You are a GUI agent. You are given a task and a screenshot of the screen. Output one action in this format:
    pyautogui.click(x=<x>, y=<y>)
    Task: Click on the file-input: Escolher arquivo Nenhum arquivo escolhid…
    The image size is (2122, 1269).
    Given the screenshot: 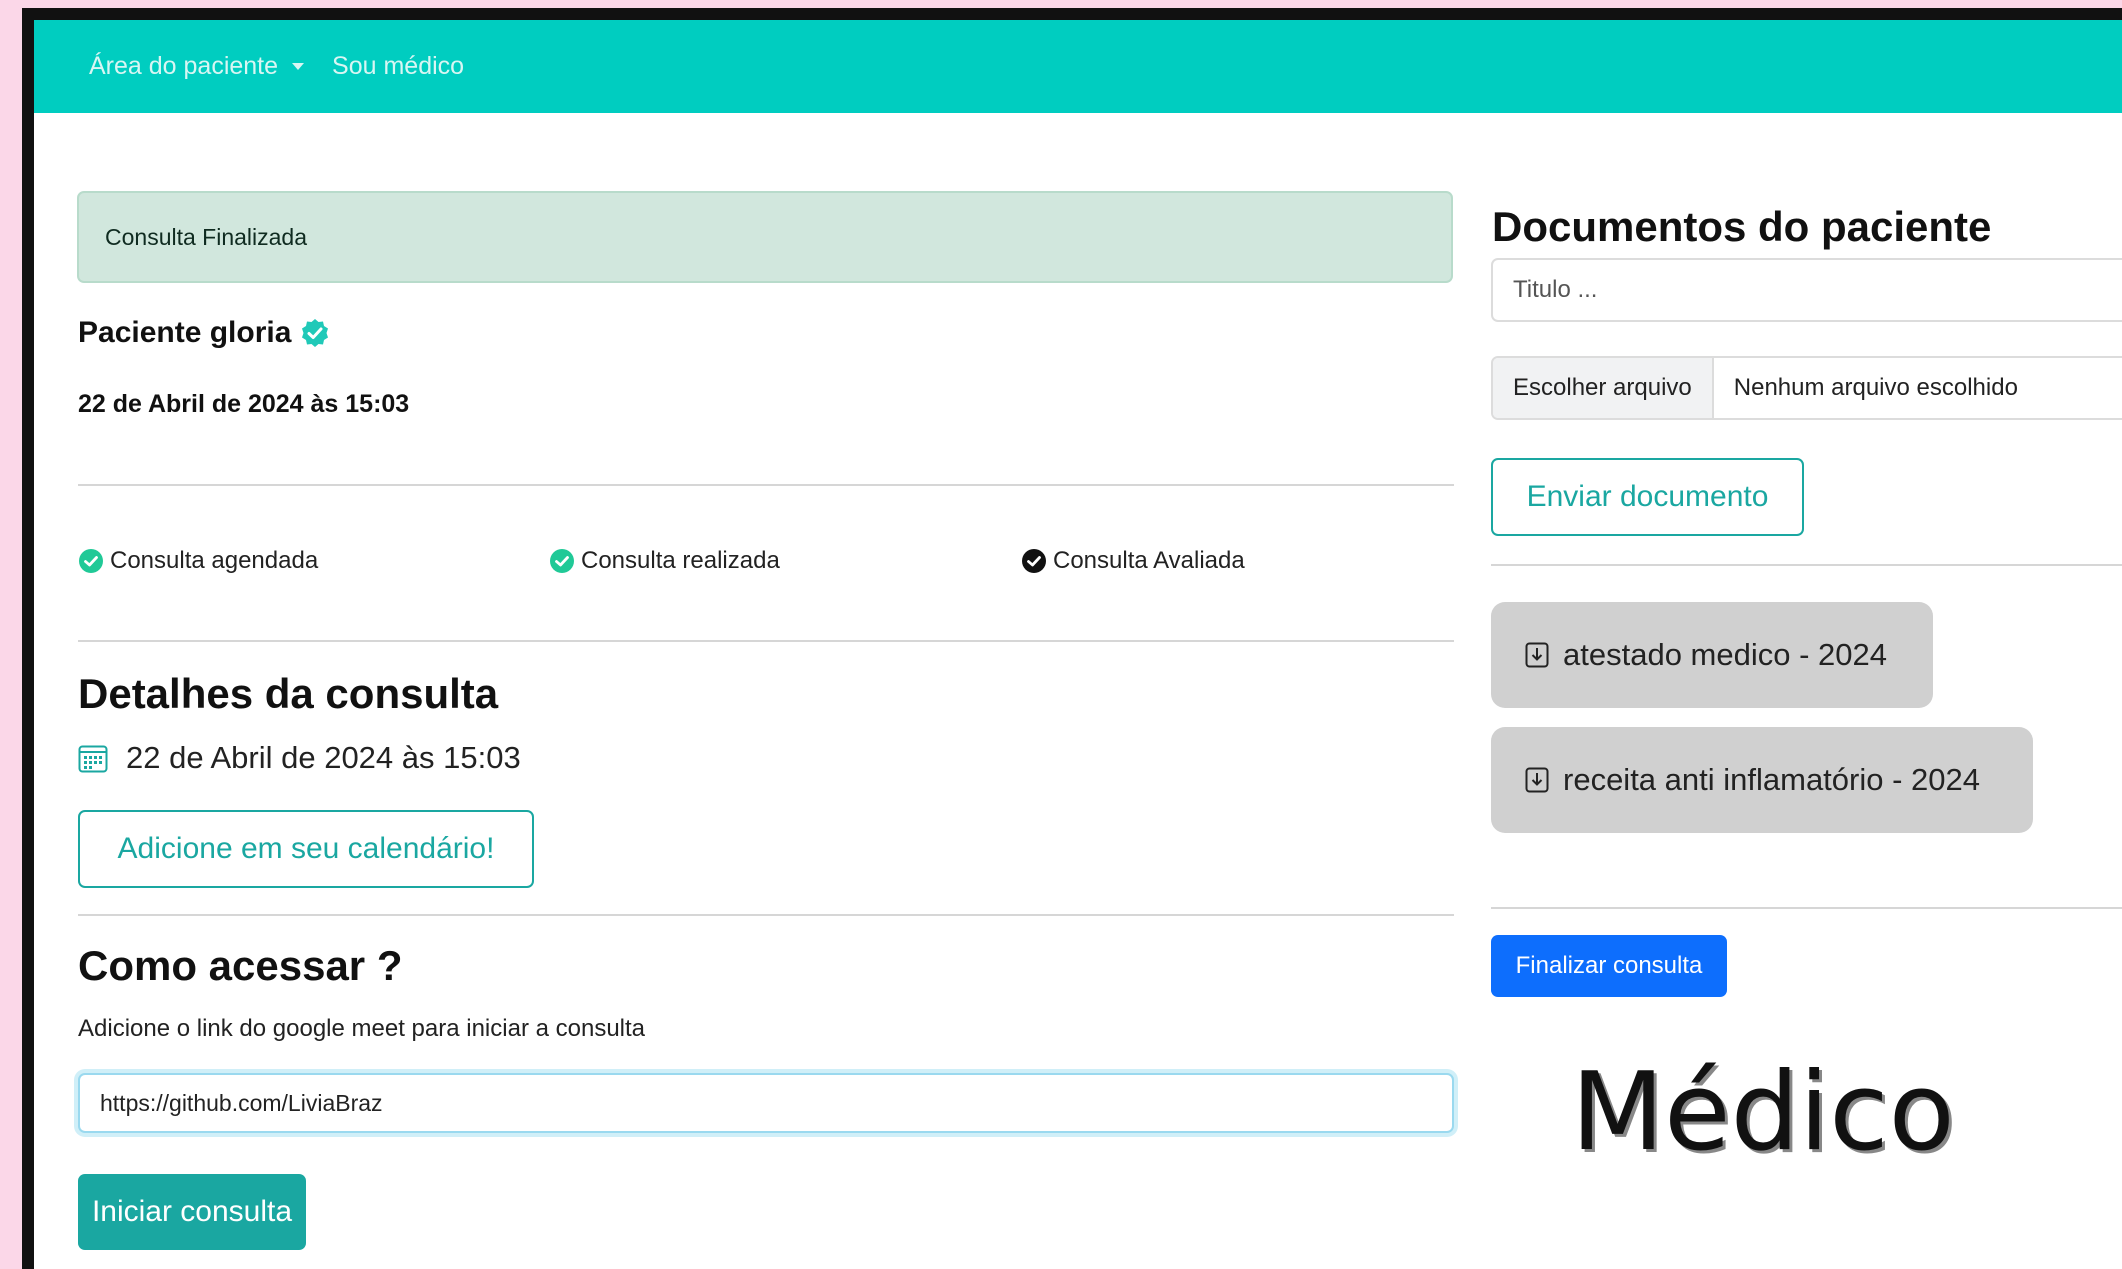 What is the action you would take?
    pyautogui.click(x=1806, y=388)
    